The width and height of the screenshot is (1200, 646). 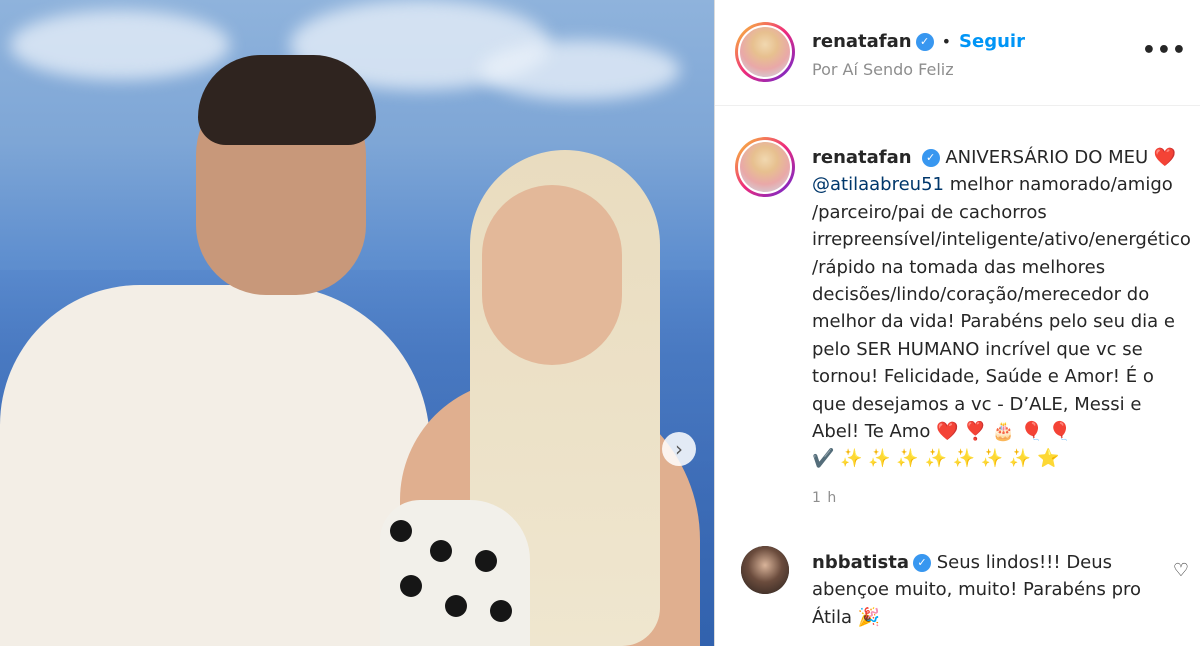 I want to click on more-options-icon: •••, so click(x=1164, y=50).